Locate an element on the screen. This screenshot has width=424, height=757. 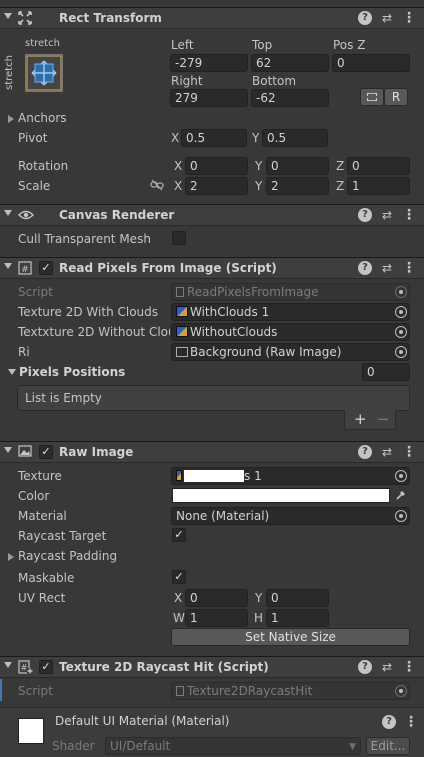
pixels-positions-foldout-icon is located at coordinates (12, 372).